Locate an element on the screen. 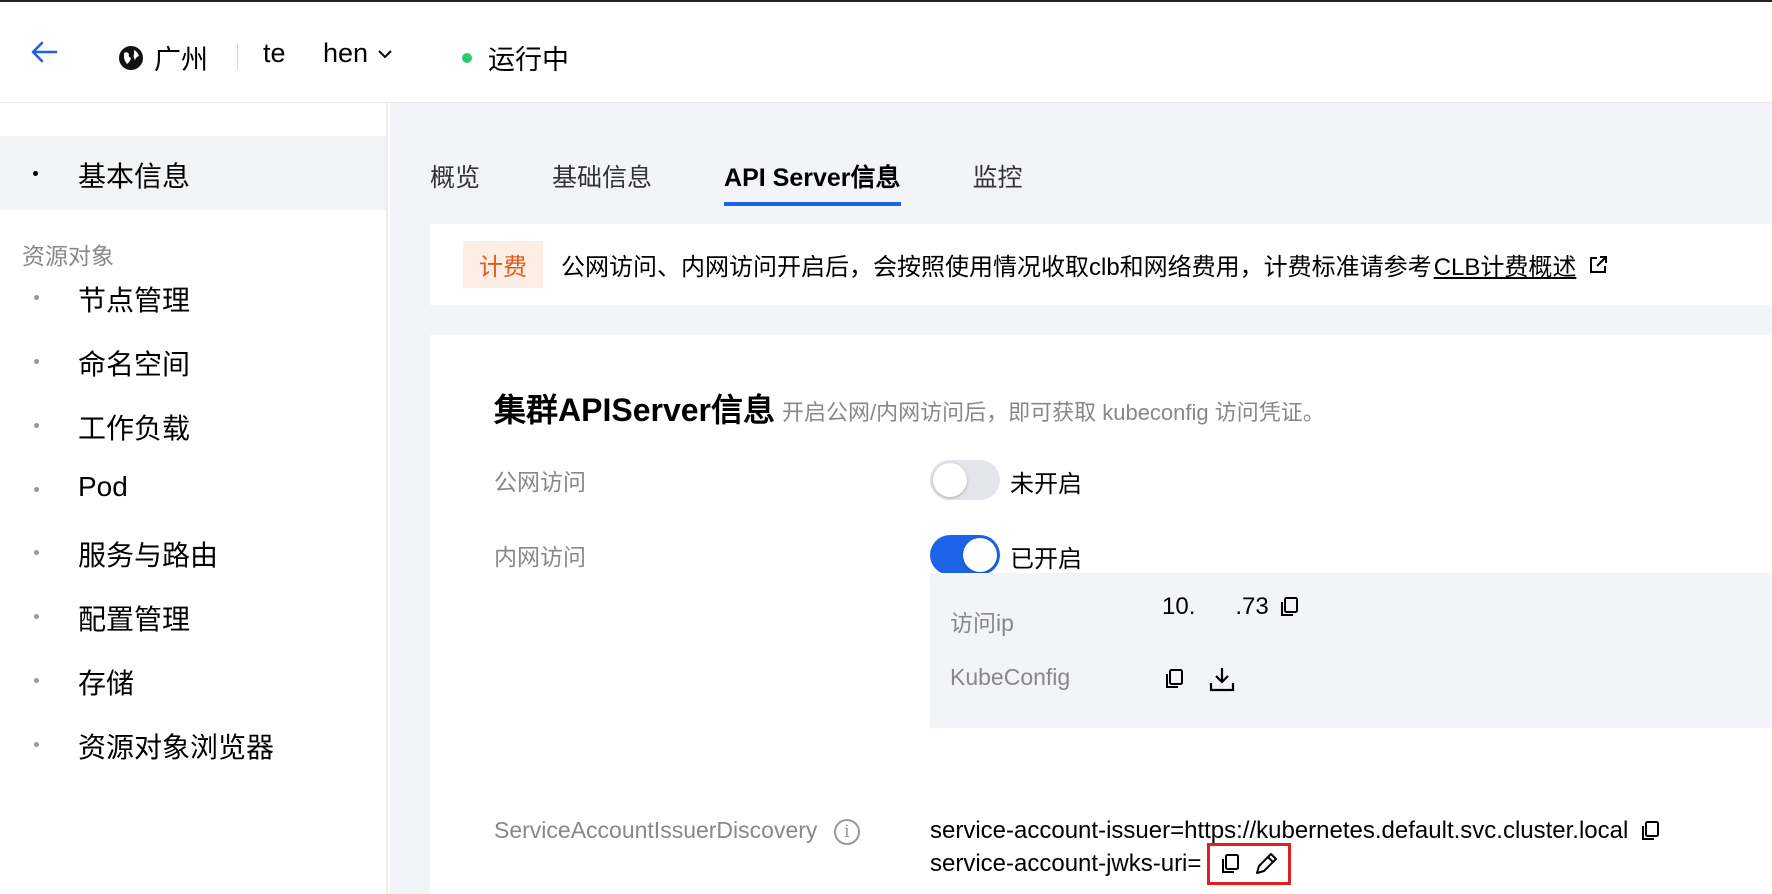 The height and width of the screenshot is (894, 1772). access-ip-row: 10. .73 is located at coordinates (1231, 607).